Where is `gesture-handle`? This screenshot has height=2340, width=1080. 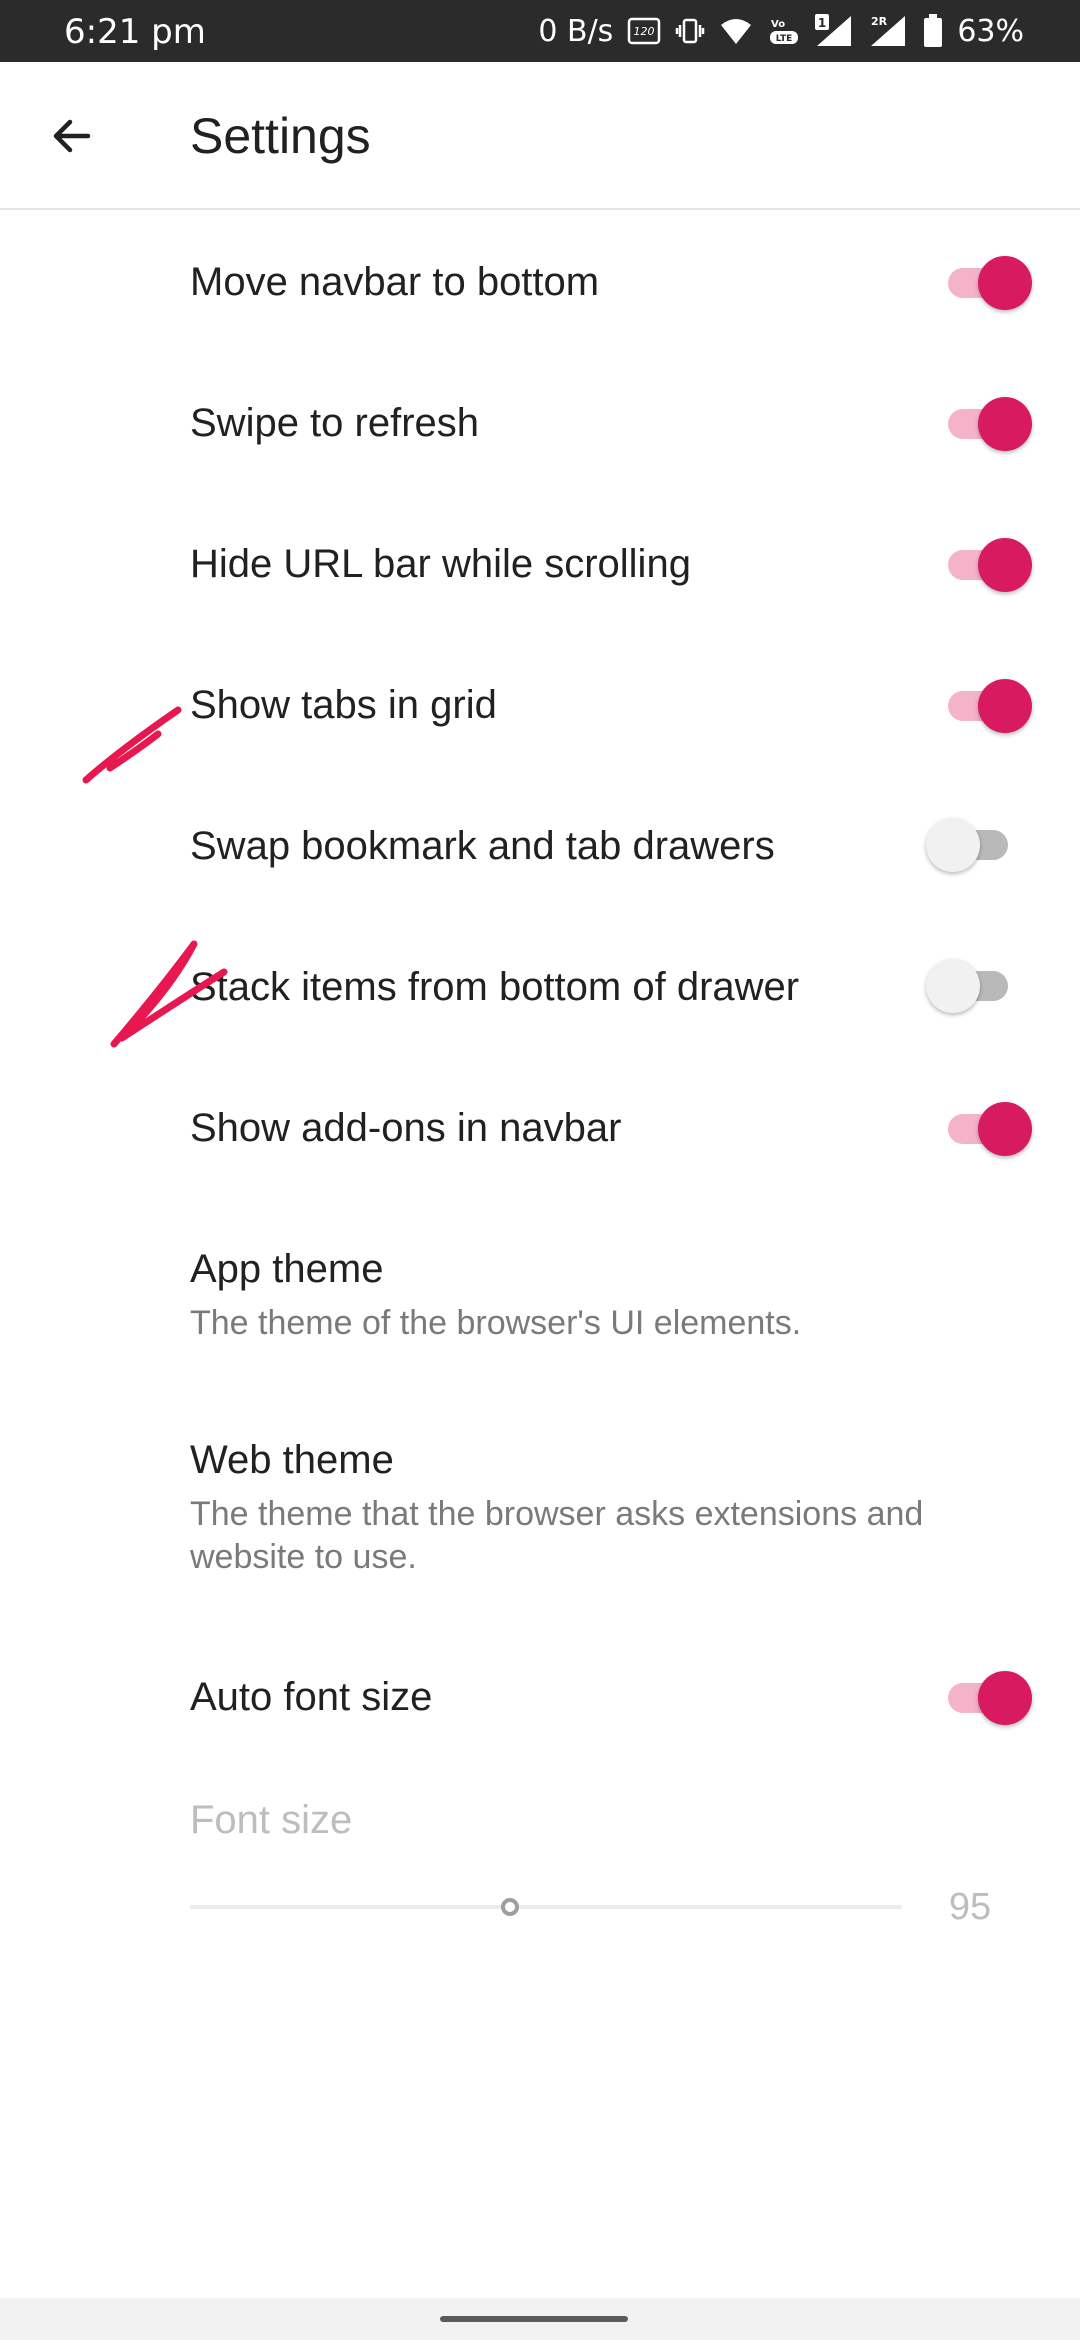
gesture-handle is located at coordinates (534, 2319).